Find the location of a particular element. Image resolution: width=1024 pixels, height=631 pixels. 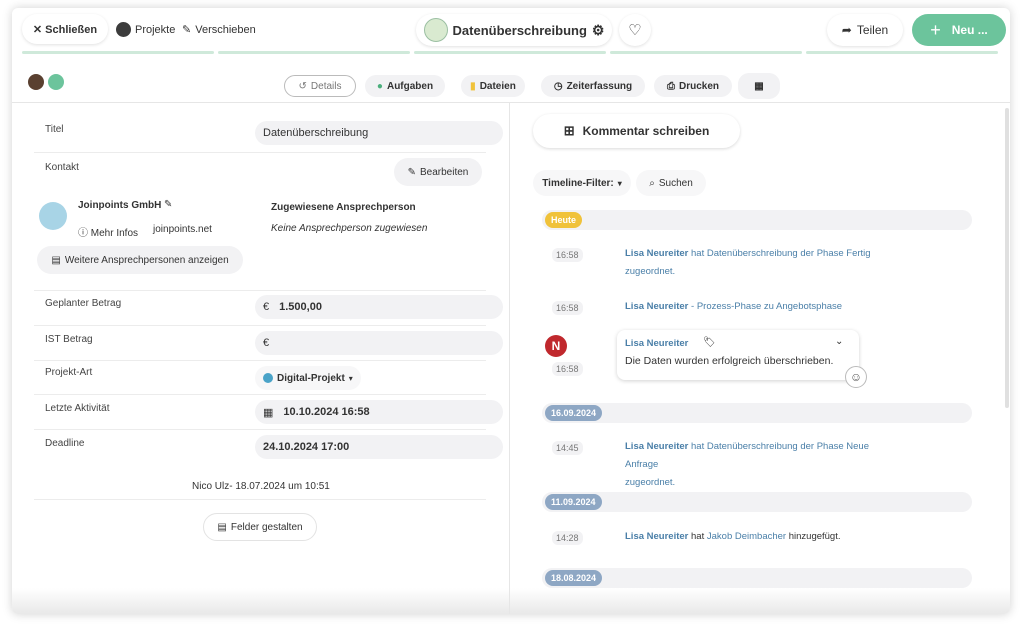

more-info-link: ⓘ Mehr Infos is located at coordinates (108, 231).